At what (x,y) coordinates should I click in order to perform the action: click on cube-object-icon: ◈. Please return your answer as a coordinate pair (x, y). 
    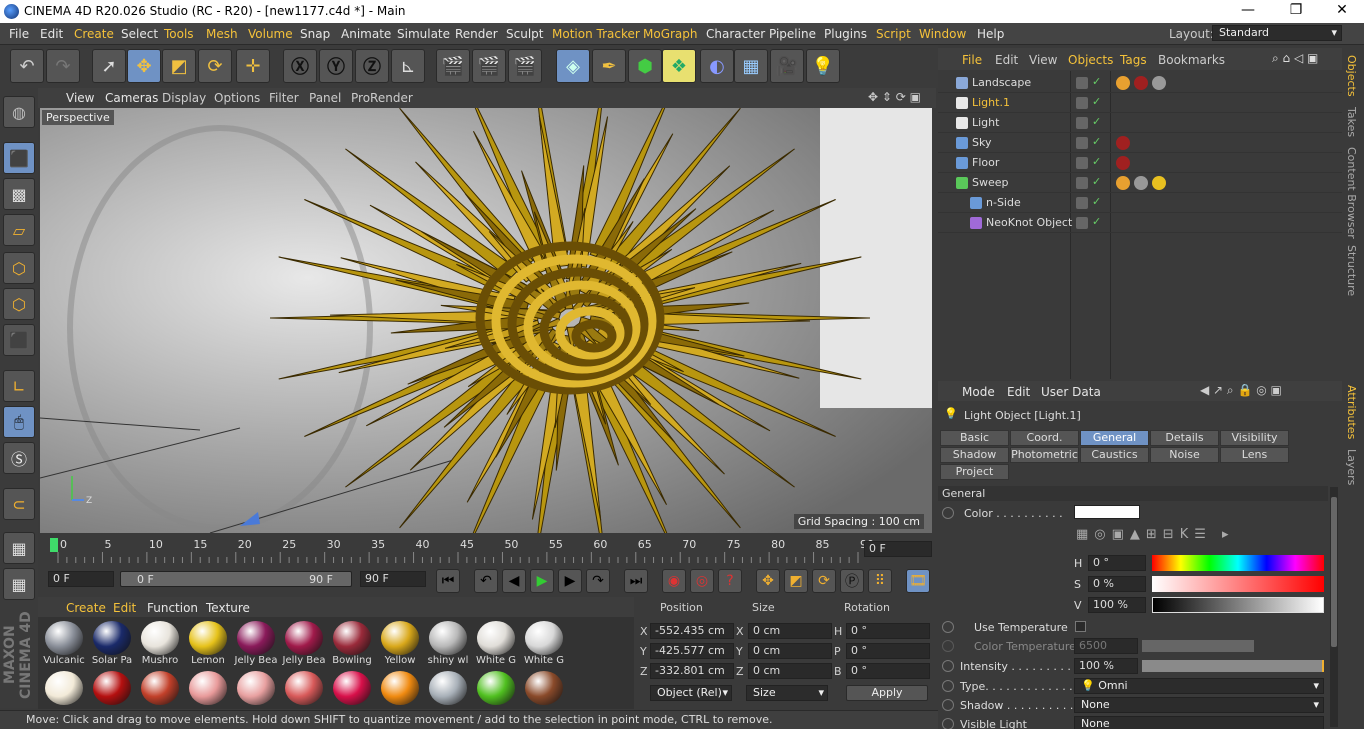
    Looking at the image, I should click on (573, 66).